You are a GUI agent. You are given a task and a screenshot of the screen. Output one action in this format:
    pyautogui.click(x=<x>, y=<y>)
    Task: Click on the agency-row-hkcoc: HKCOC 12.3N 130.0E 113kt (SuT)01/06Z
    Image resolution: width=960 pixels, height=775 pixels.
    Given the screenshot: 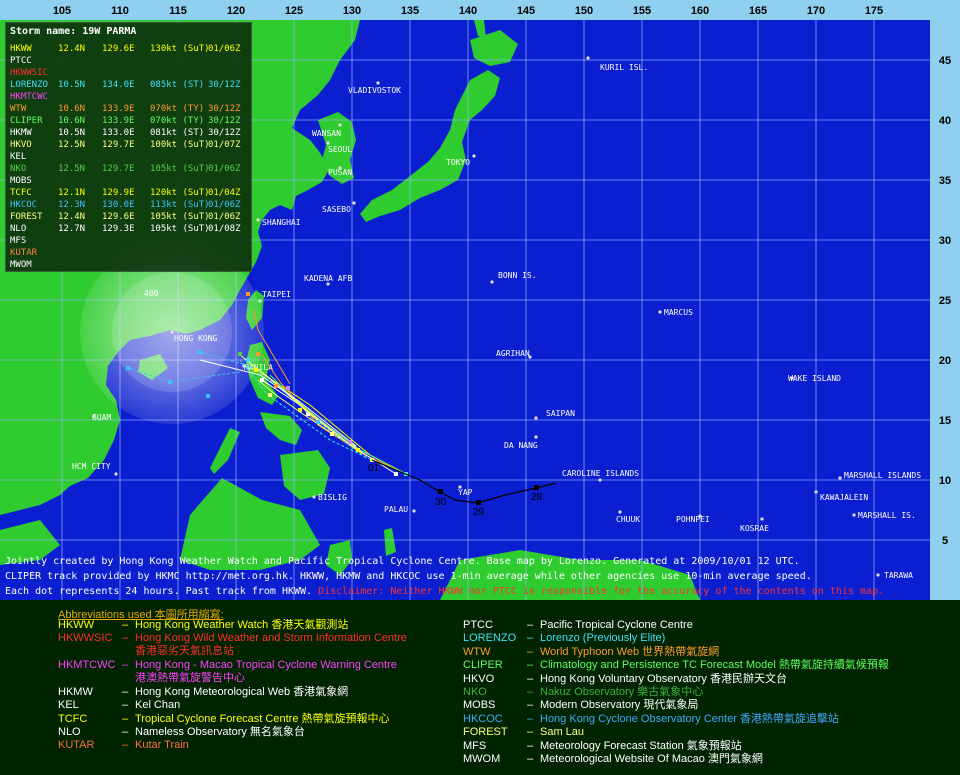 What is the action you would take?
    pyautogui.click(x=125, y=205)
    